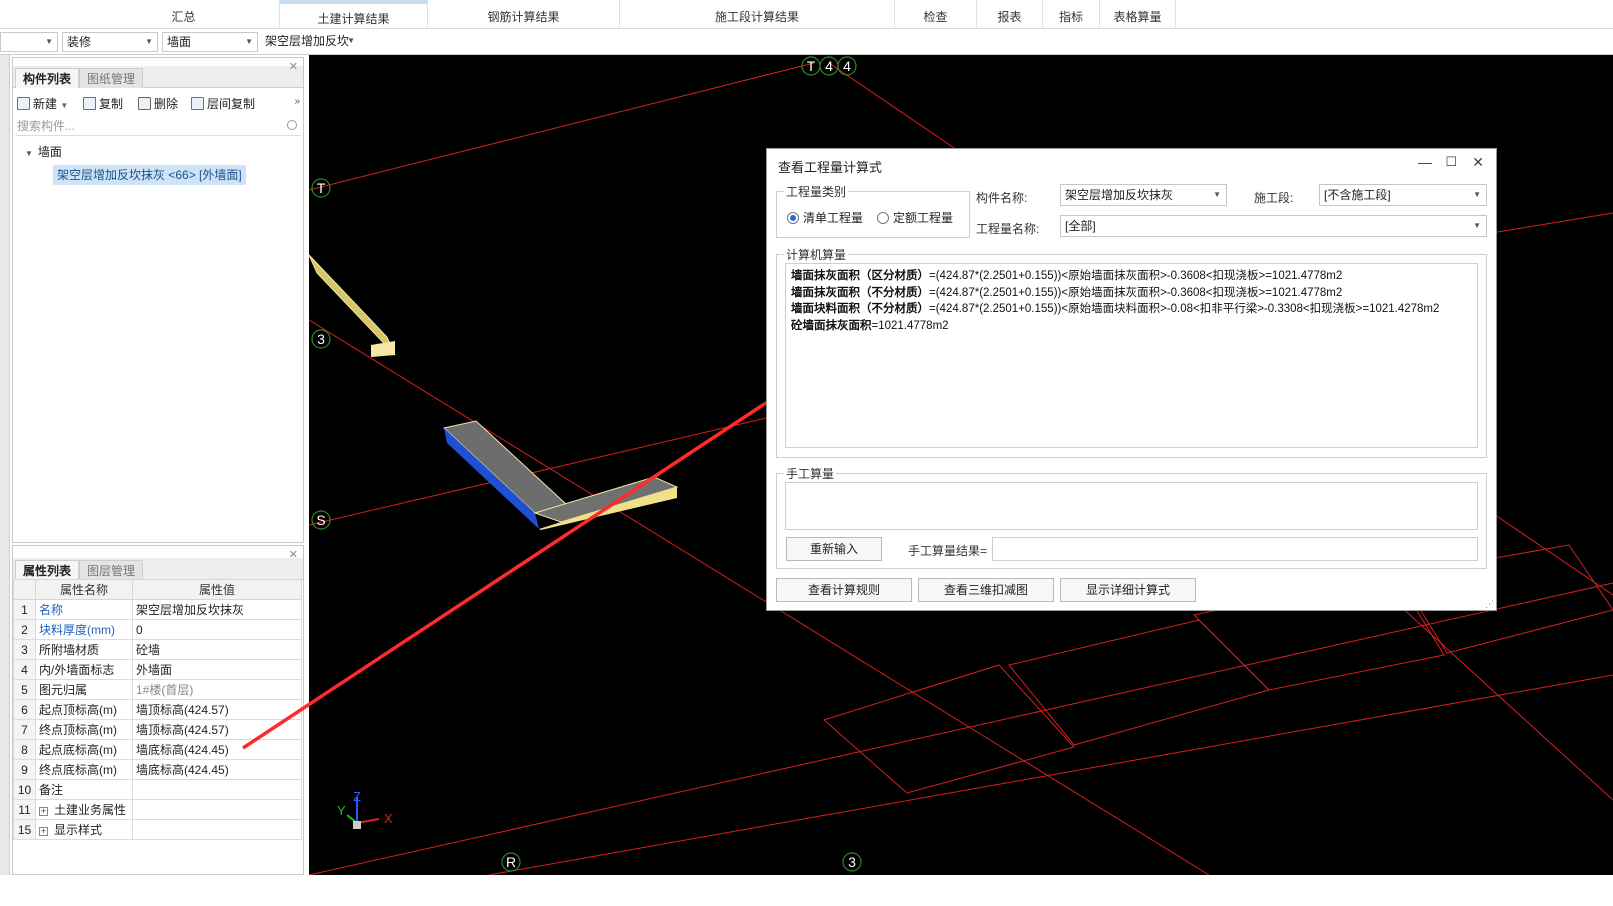 Image resolution: width=1613 pixels, height=906 pixels. What do you see at coordinates (1131, 506) in the screenshot?
I see `manual-input-area` at bounding box center [1131, 506].